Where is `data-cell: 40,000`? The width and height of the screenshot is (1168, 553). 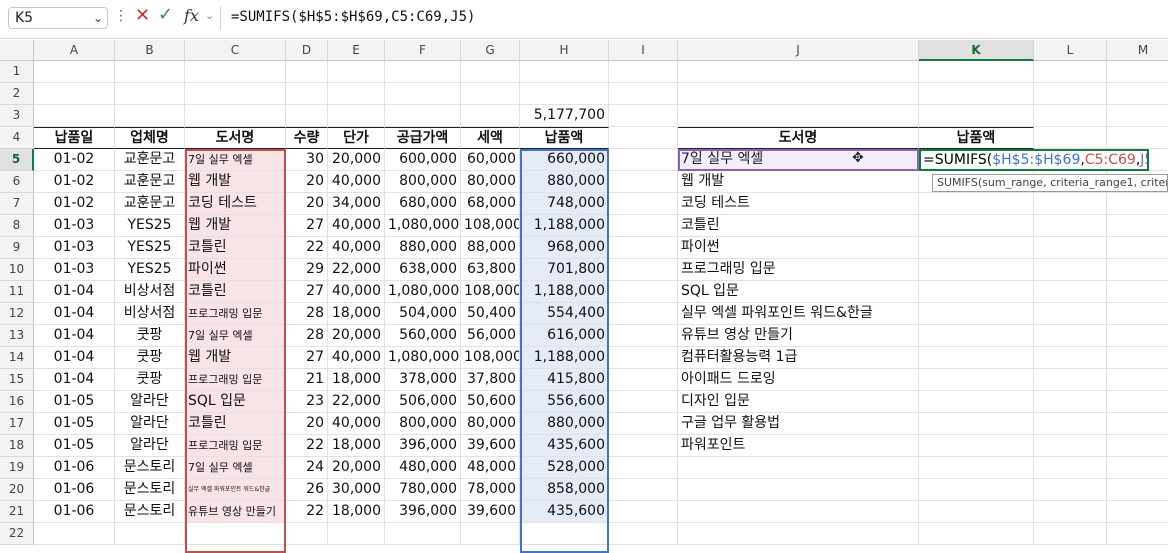
data-cell: 40,000 is located at coordinates (356, 292).